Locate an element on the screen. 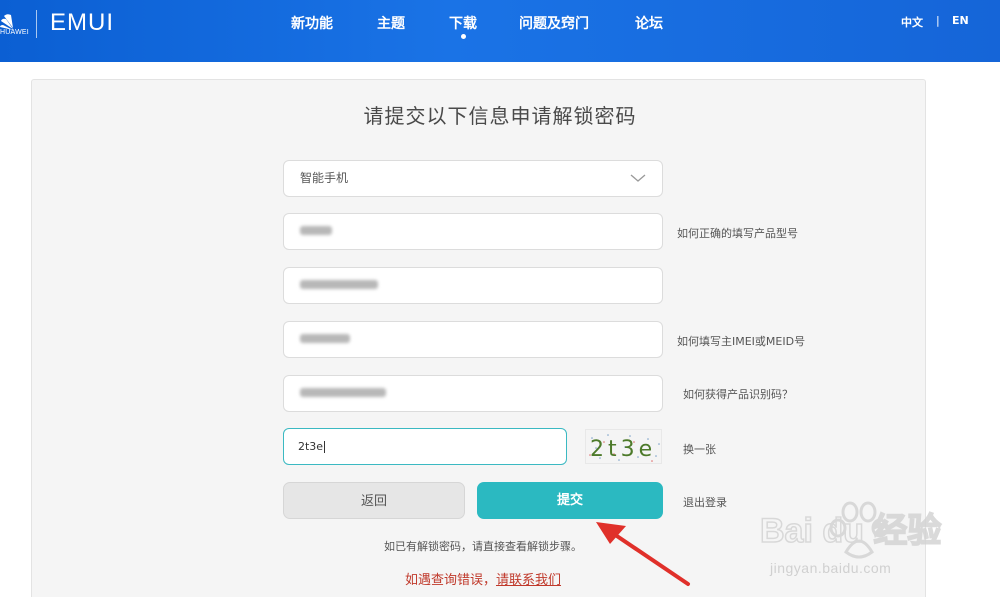  captcha-image: 2t3e is located at coordinates (623, 446).